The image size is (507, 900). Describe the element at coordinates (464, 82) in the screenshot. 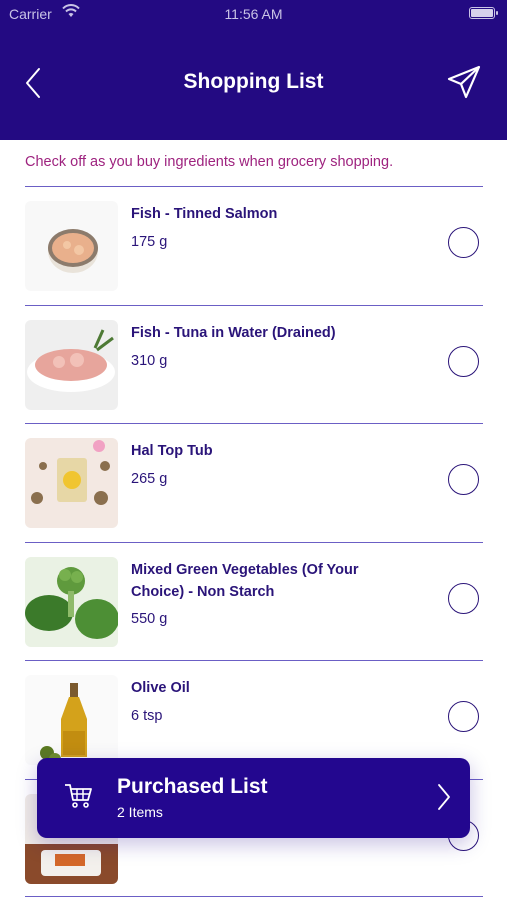

I see `send-icon` at that location.